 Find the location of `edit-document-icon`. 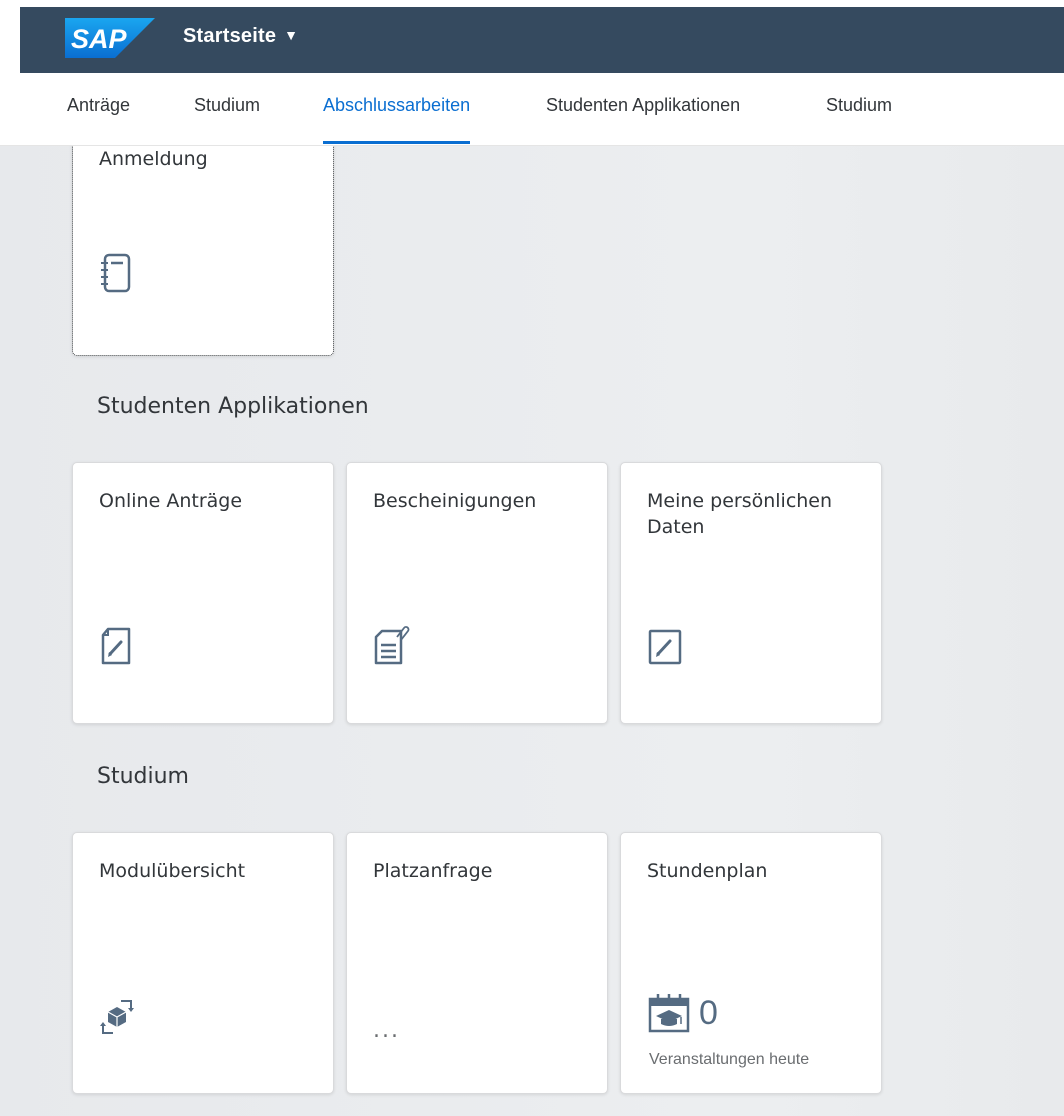

edit-document-icon is located at coordinates (117, 645).